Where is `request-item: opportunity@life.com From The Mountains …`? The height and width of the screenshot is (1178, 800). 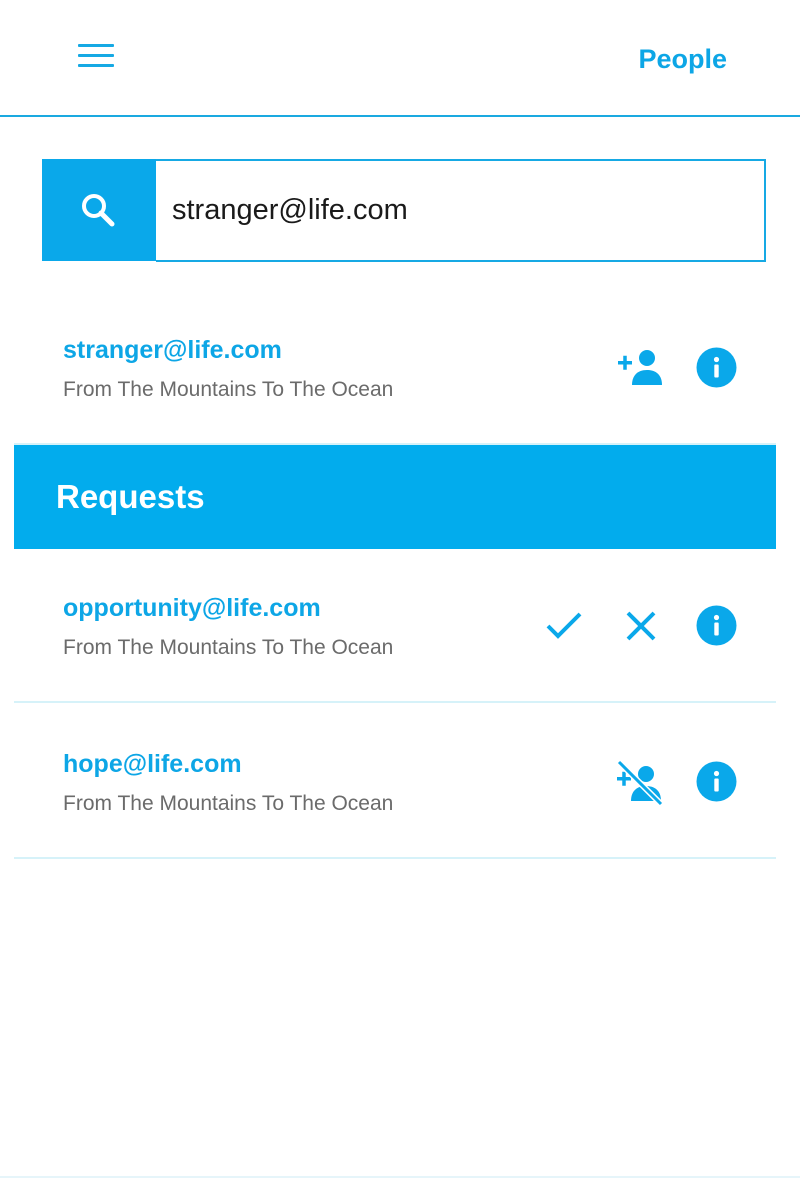
request-item: opportunity@life.com From The Mountains … is located at coordinates (395, 644).